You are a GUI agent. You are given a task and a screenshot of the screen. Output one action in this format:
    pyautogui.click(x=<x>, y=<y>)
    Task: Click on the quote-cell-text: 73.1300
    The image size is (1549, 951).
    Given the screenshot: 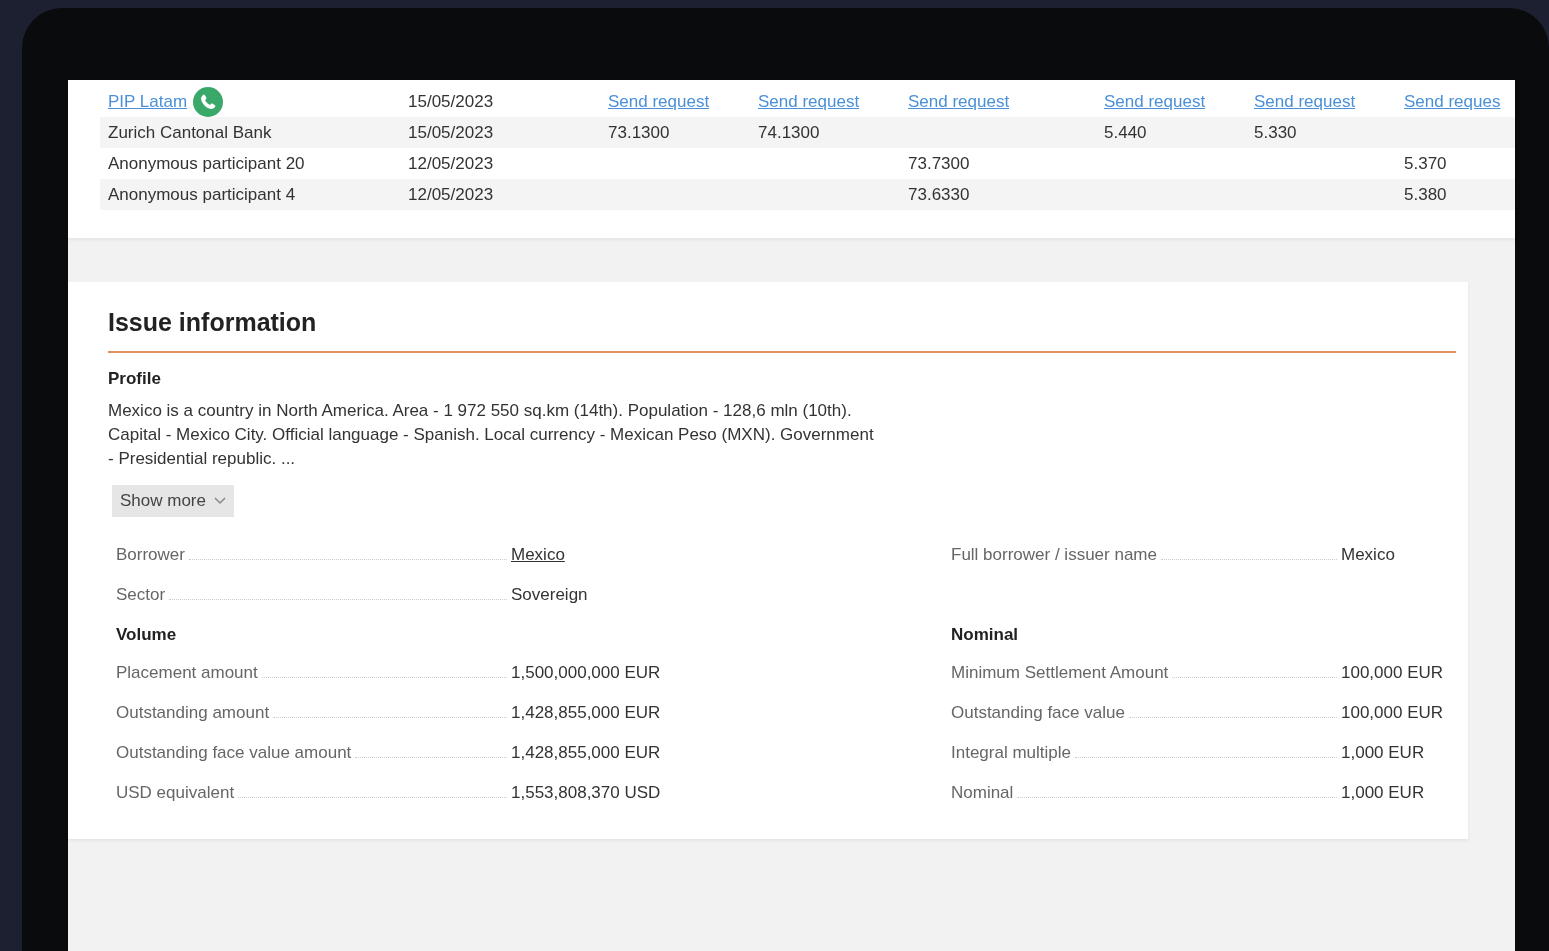 What is the action you would take?
    pyautogui.click(x=639, y=132)
    